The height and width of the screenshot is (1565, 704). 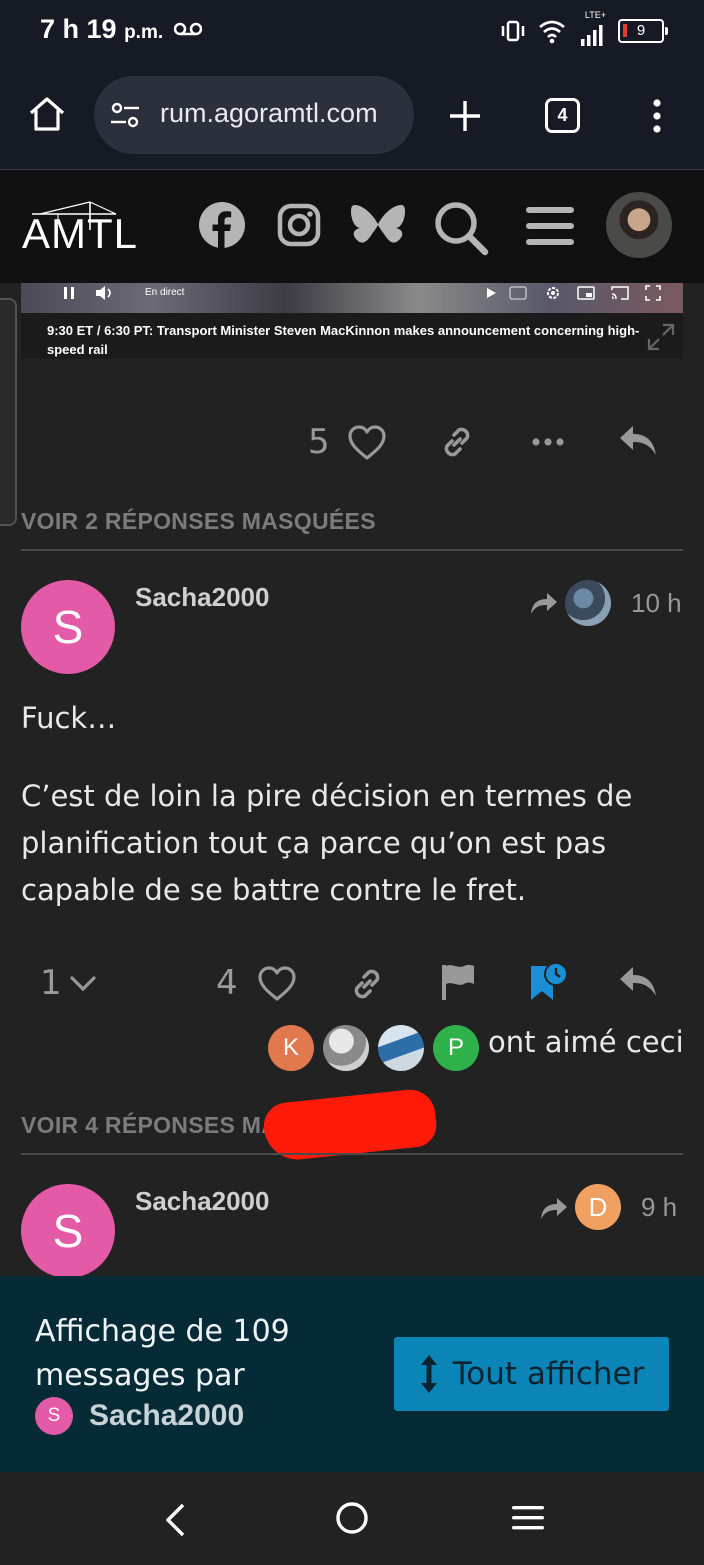 What do you see at coordinates (458, 982) in the screenshot?
I see `flag-icon` at bounding box center [458, 982].